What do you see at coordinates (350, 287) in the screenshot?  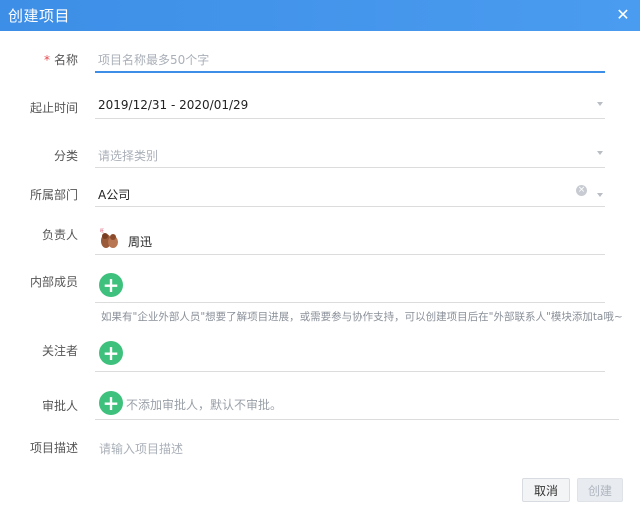 I see `members-picker` at bounding box center [350, 287].